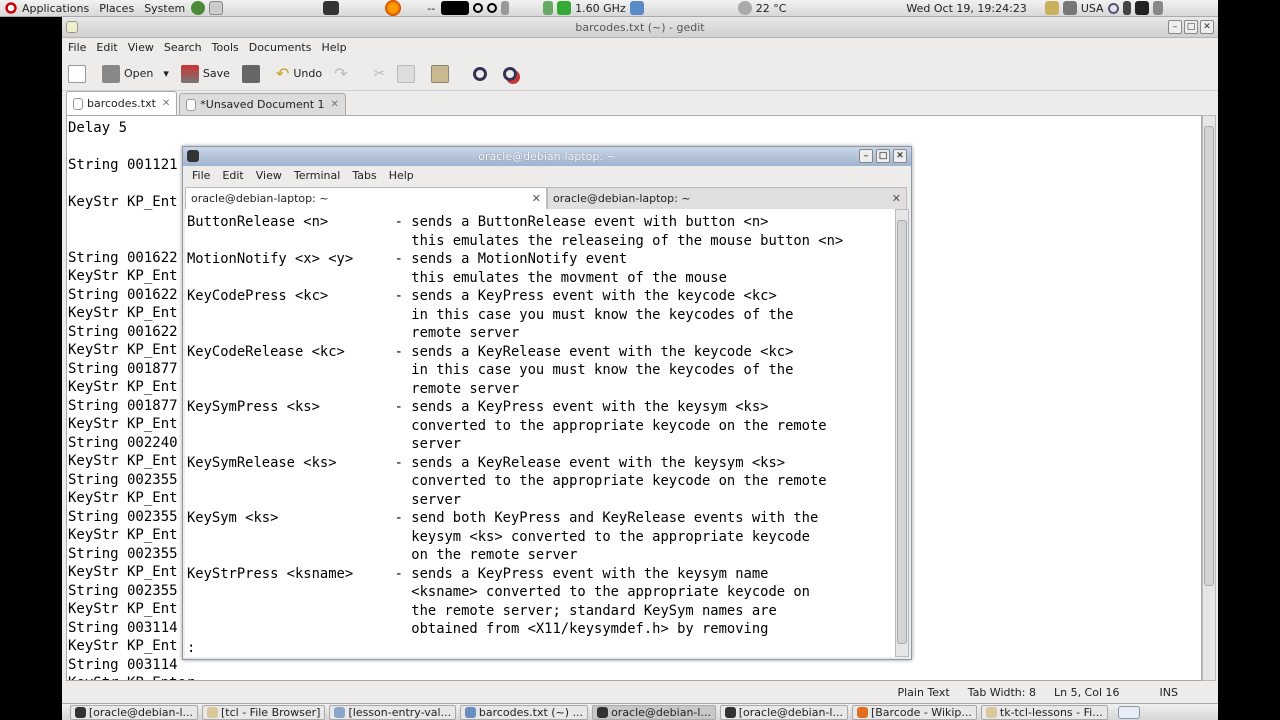  I want to click on firefox-icon, so click(393, 8).